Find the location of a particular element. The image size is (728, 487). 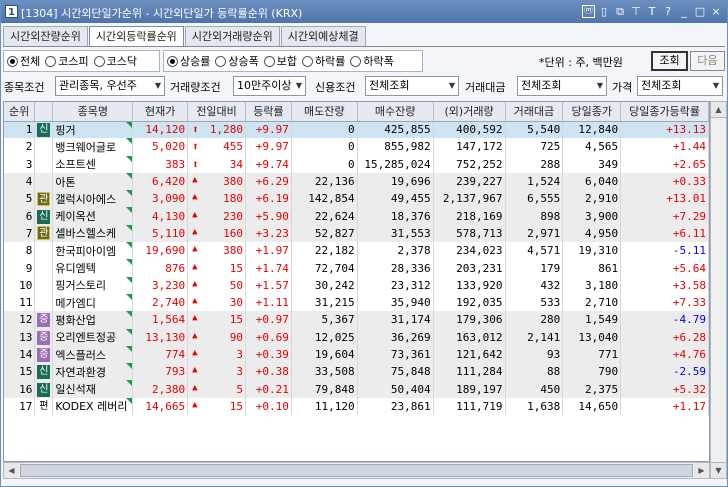

next-button: 다음 is located at coordinates (707, 61).